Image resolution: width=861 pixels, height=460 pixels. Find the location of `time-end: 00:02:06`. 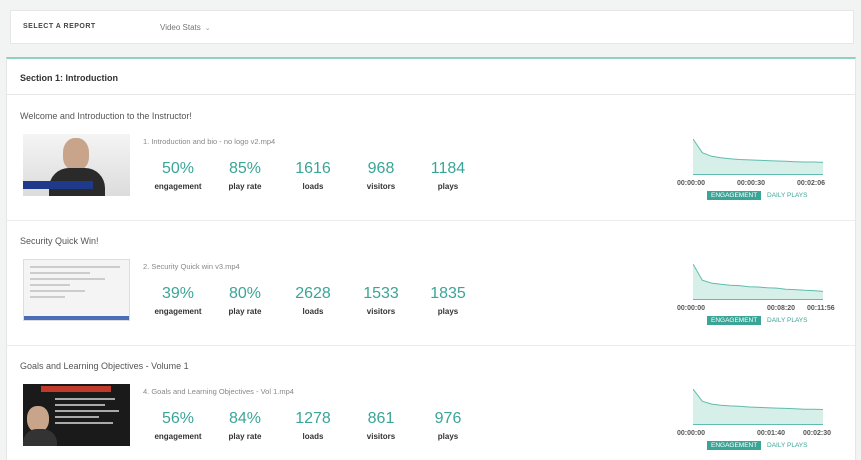

time-end: 00:02:06 is located at coordinates (811, 183).